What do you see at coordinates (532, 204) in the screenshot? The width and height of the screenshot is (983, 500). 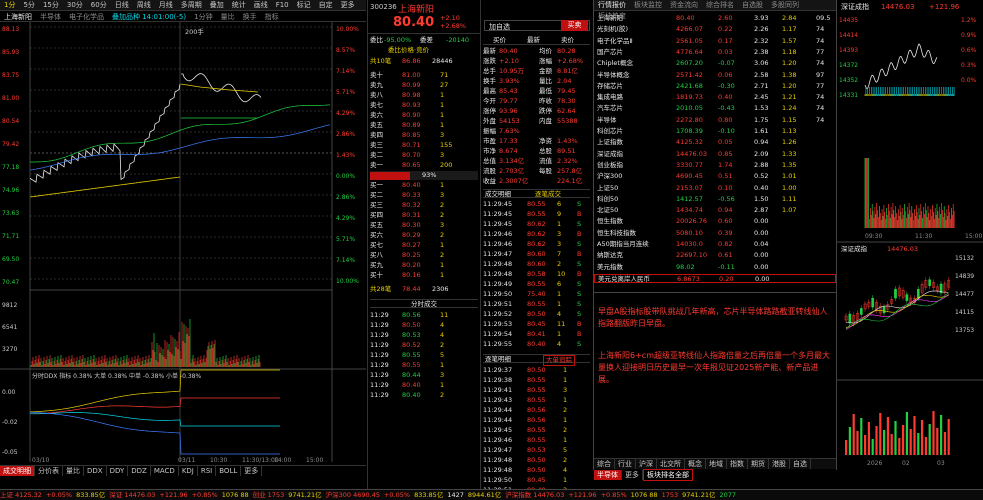 I see `tick-row: 11:29:45 80.55 6 S` at bounding box center [532, 204].